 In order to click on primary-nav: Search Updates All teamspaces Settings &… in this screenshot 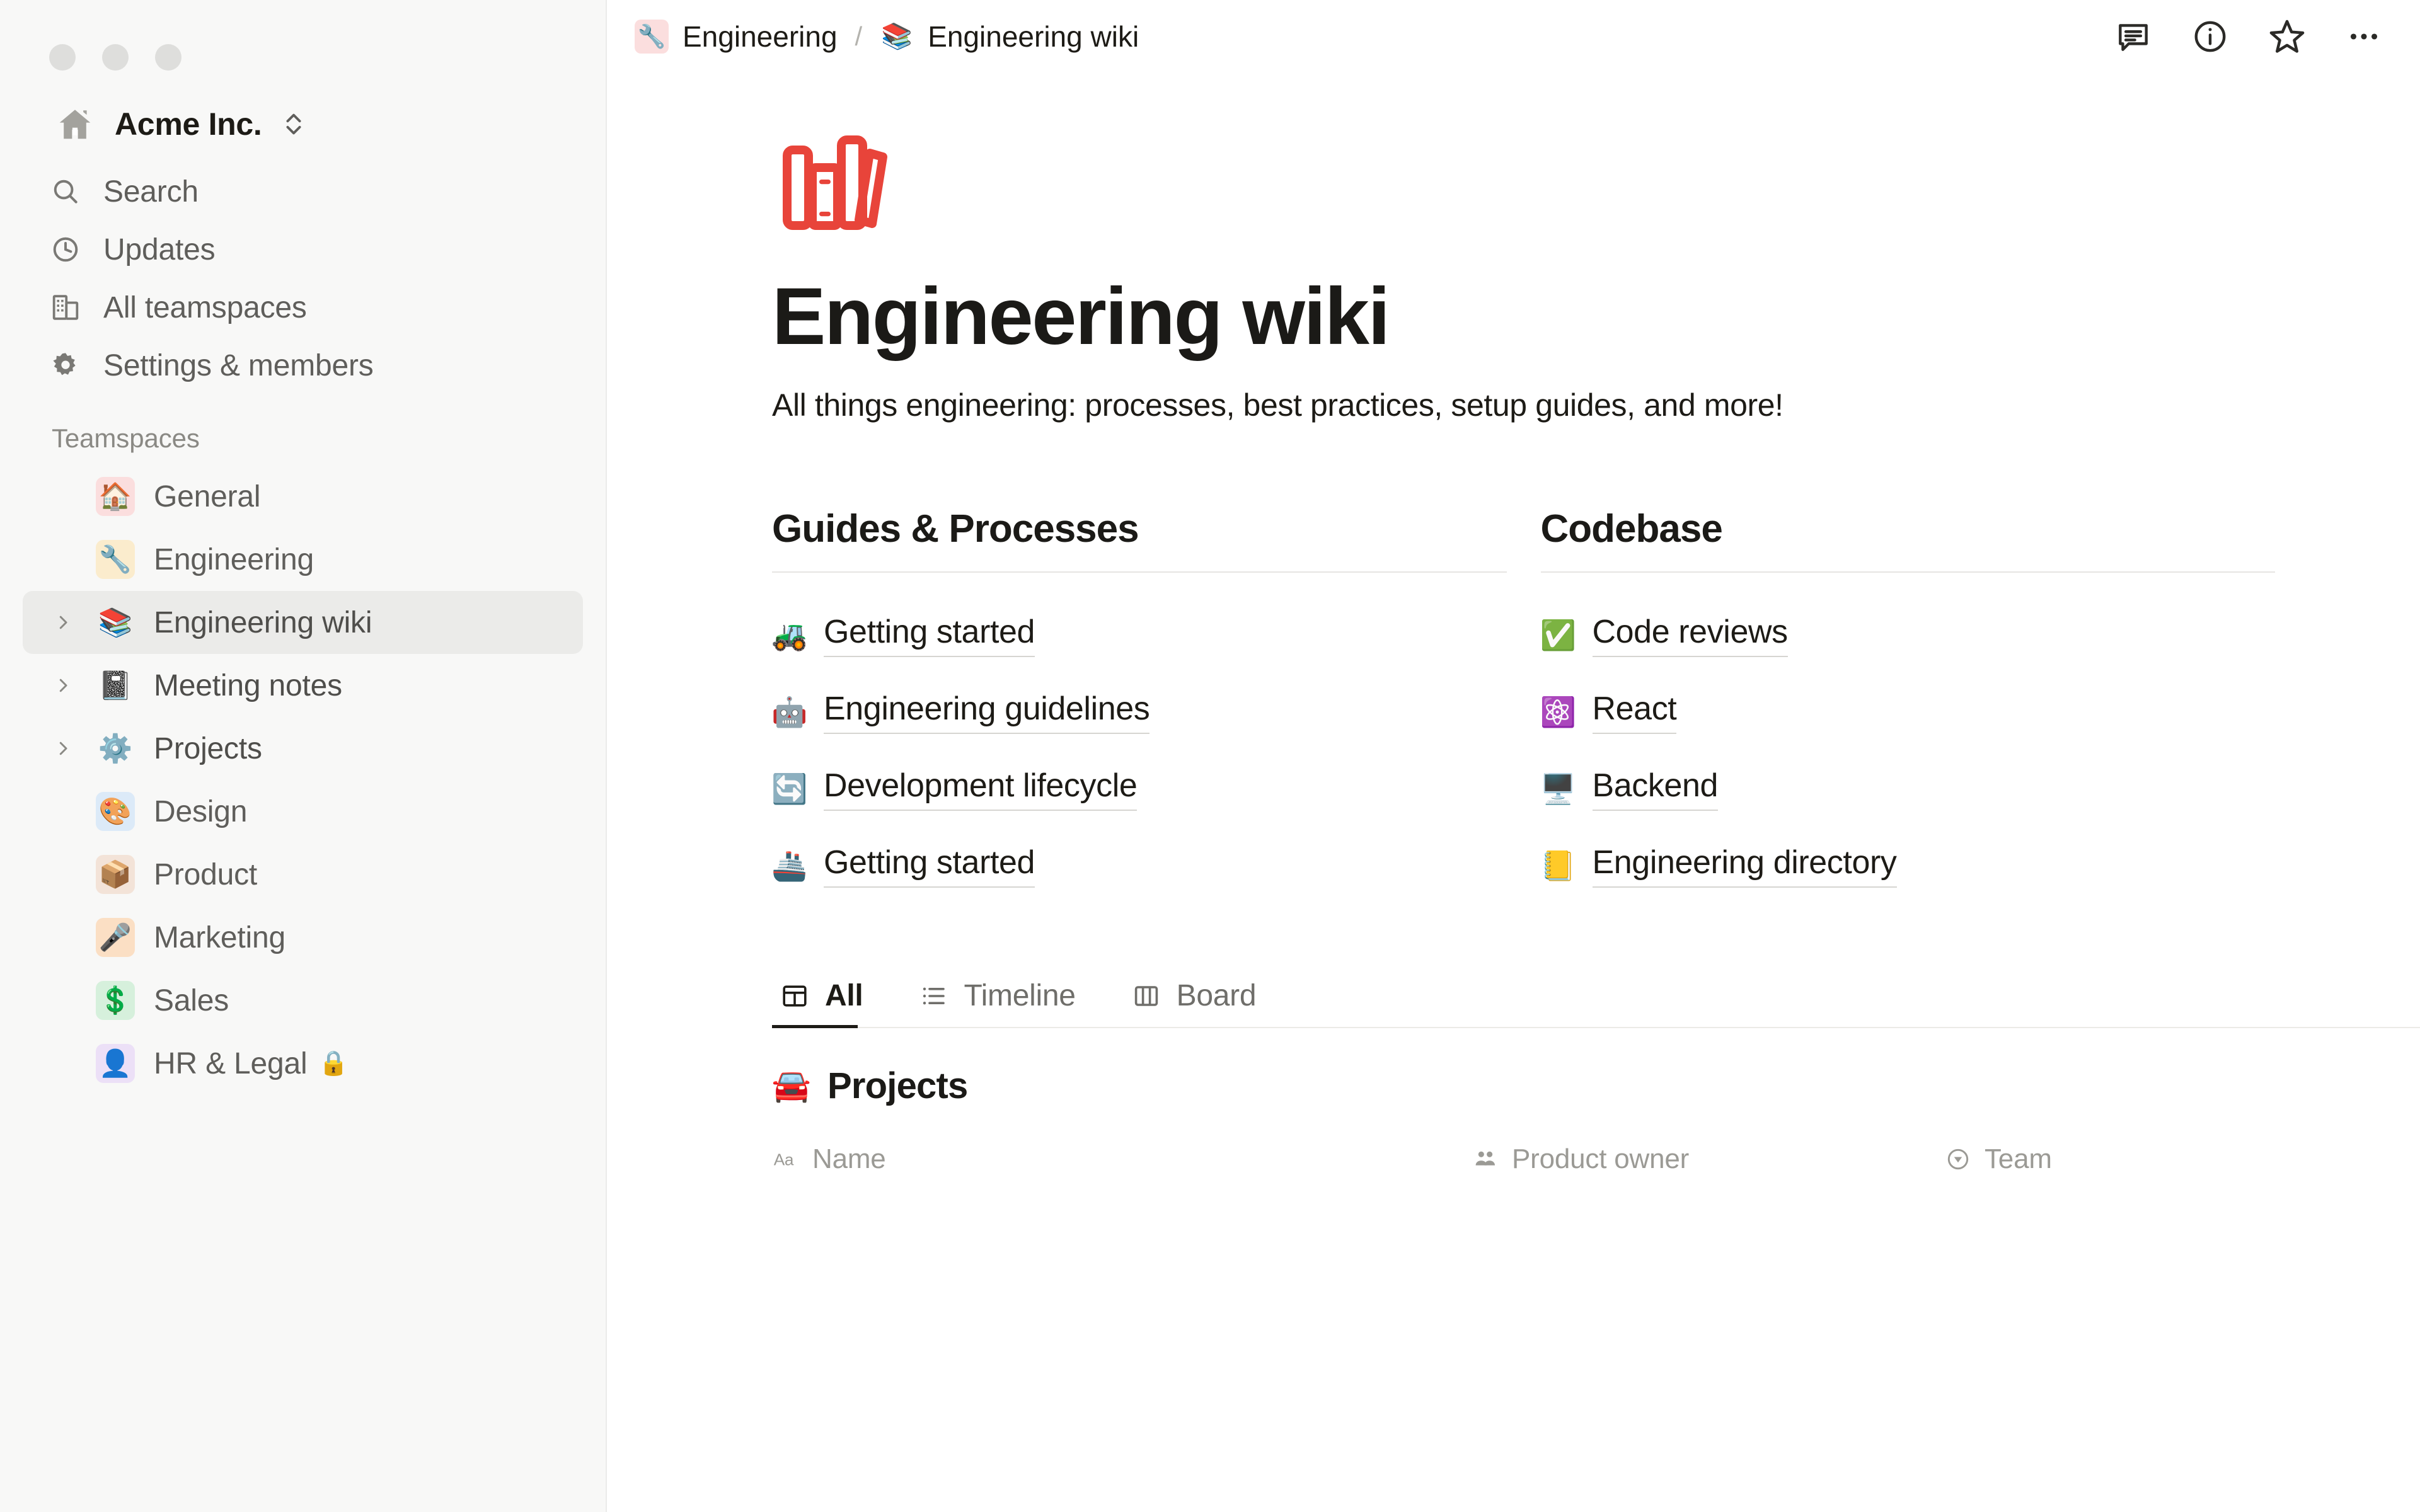, I will do `click(303, 278)`.